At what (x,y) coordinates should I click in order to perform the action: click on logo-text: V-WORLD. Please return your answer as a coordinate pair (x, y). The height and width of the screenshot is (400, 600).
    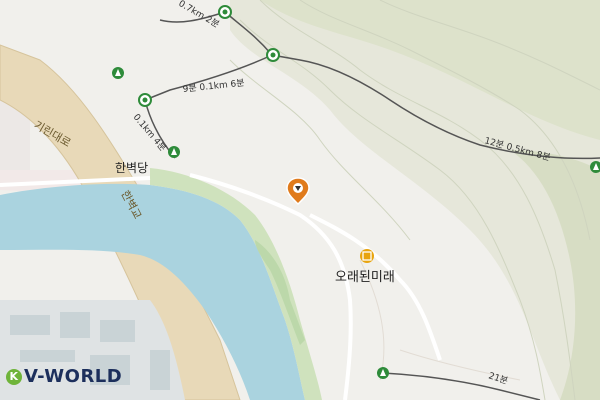
    Looking at the image, I should click on (73, 376).